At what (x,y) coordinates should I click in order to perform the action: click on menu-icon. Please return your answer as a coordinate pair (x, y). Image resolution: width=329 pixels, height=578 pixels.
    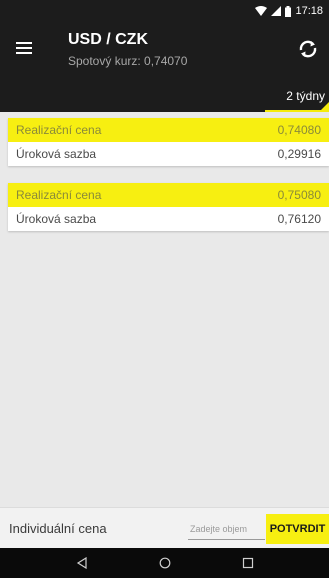
    Looking at the image, I should click on (24, 48).